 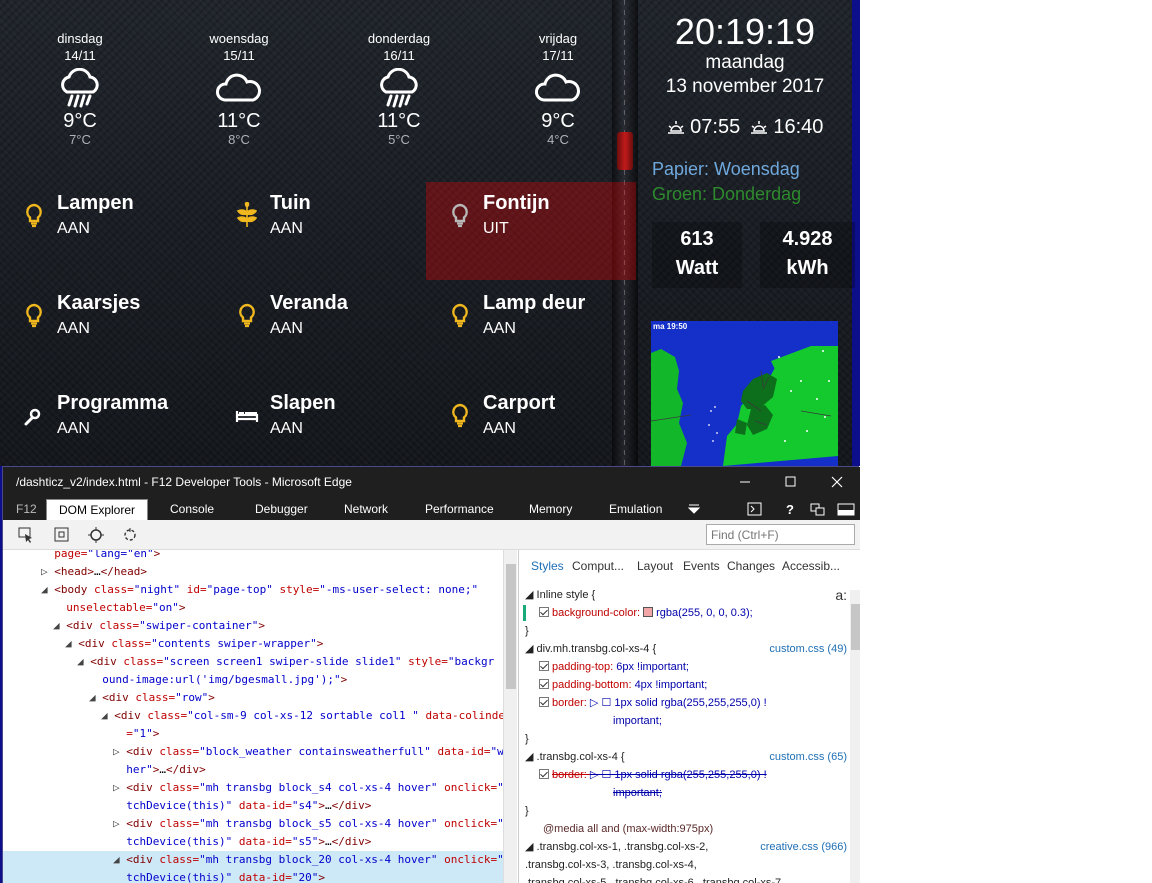 I want to click on dom-node-line: page="lang="en">, so click(x=253, y=556).